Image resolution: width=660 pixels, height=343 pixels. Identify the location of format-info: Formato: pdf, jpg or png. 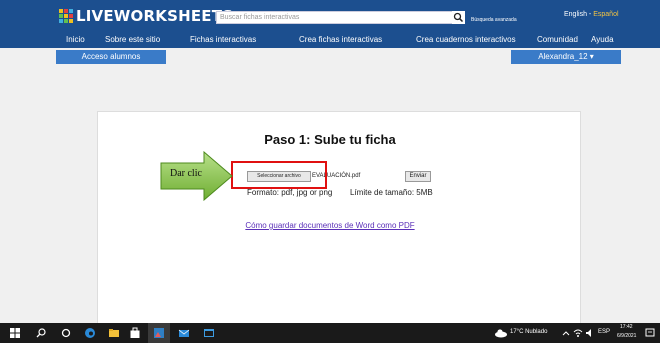
(290, 192).